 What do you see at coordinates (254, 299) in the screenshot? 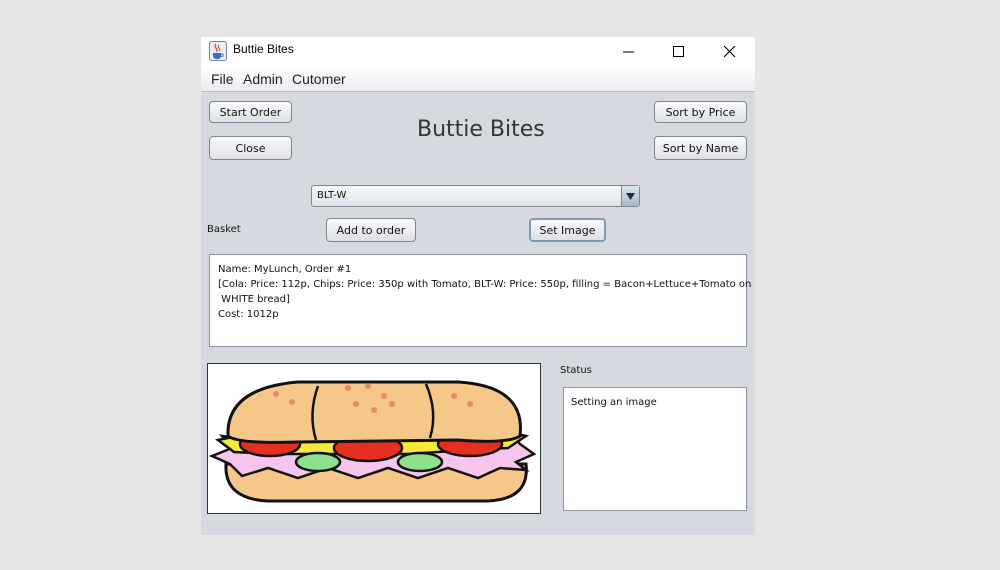
I see `basket-line: WHITE bread]` at bounding box center [254, 299].